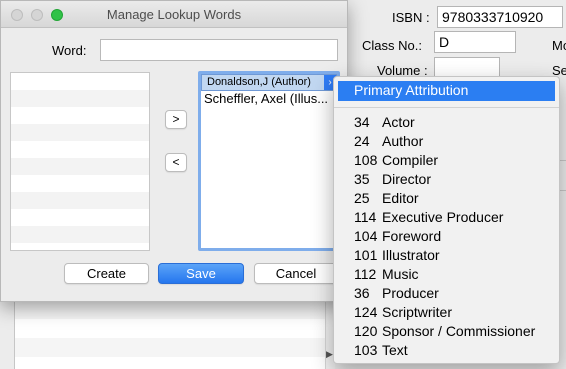 This screenshot has width=566, height=369. What do you see at coordinates (446, 293) in the screenshot?
I see `menu-item: 36 Producer` at bounding box center [446, 293].